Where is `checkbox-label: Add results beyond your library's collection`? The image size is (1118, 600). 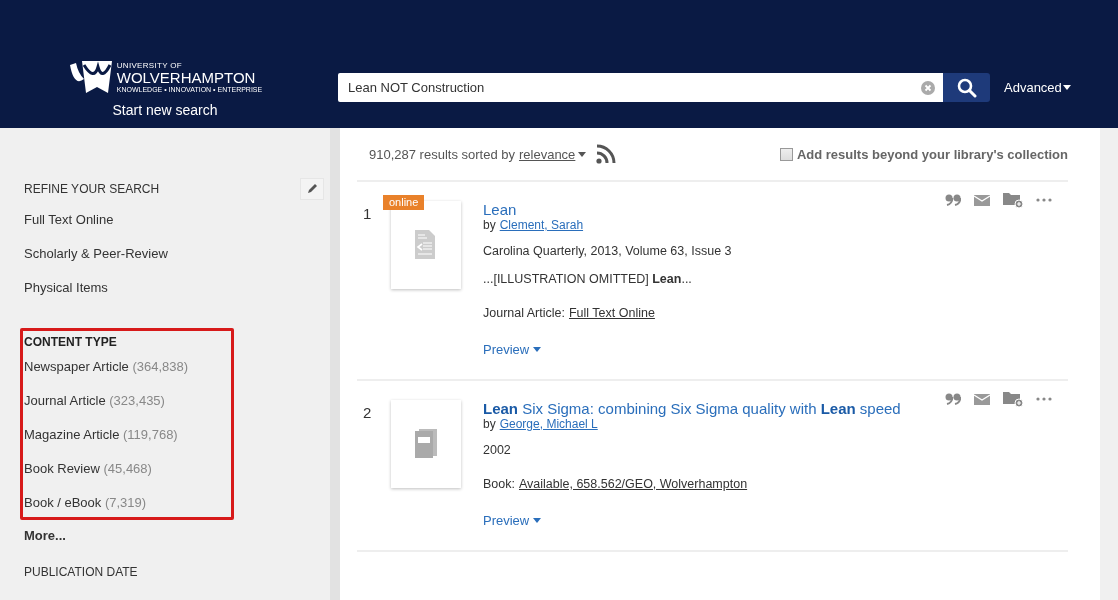 checkbox-label: Add results beyond your library's collection is located at coordinates (932, 154).